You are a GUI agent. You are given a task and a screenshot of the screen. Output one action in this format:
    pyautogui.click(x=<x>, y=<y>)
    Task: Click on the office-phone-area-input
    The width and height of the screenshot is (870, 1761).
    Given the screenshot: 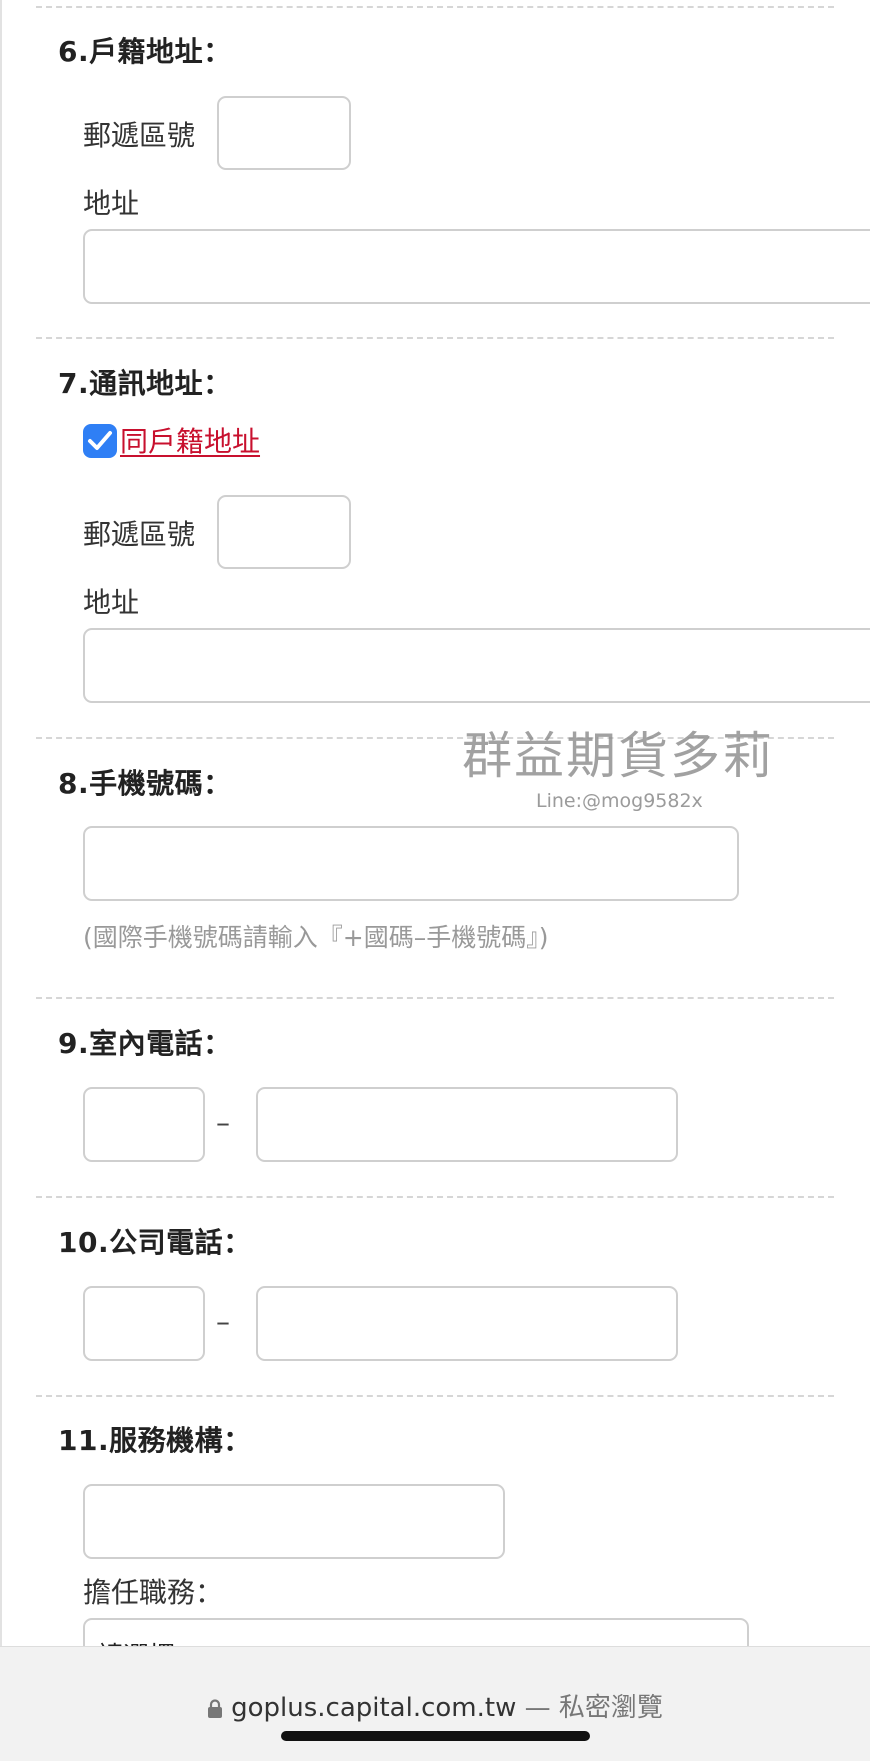 What is the action you would take?
    pyautogui.click(x=144, y=1323)
    